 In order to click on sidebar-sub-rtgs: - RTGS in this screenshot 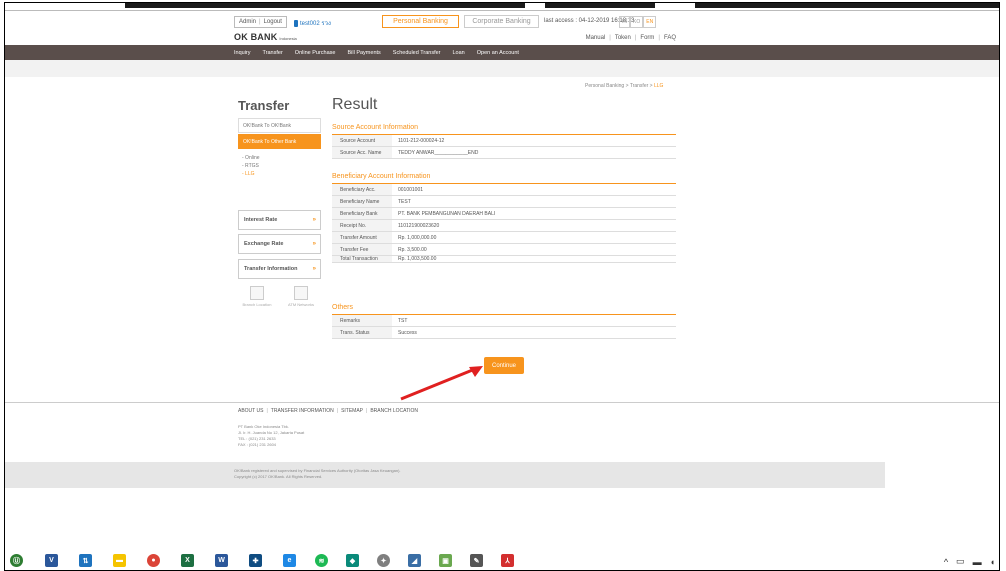, I will do `click(251, 166)`.